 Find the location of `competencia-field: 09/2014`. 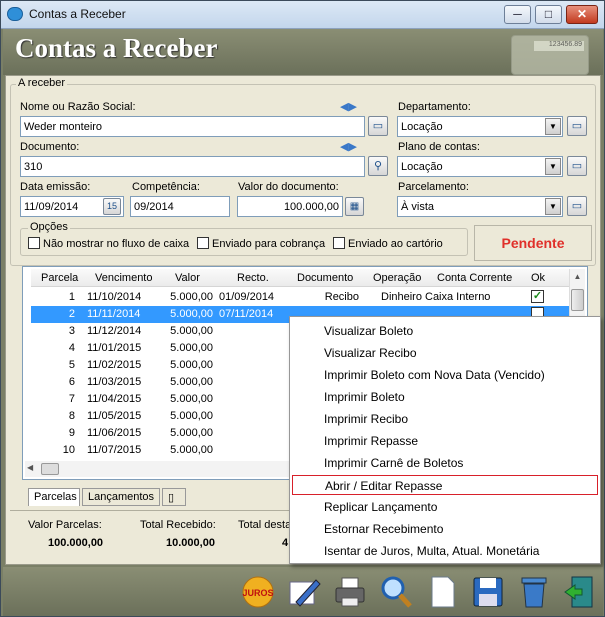

competencia-field: 09/2014 is located at coordinates (180, 206).